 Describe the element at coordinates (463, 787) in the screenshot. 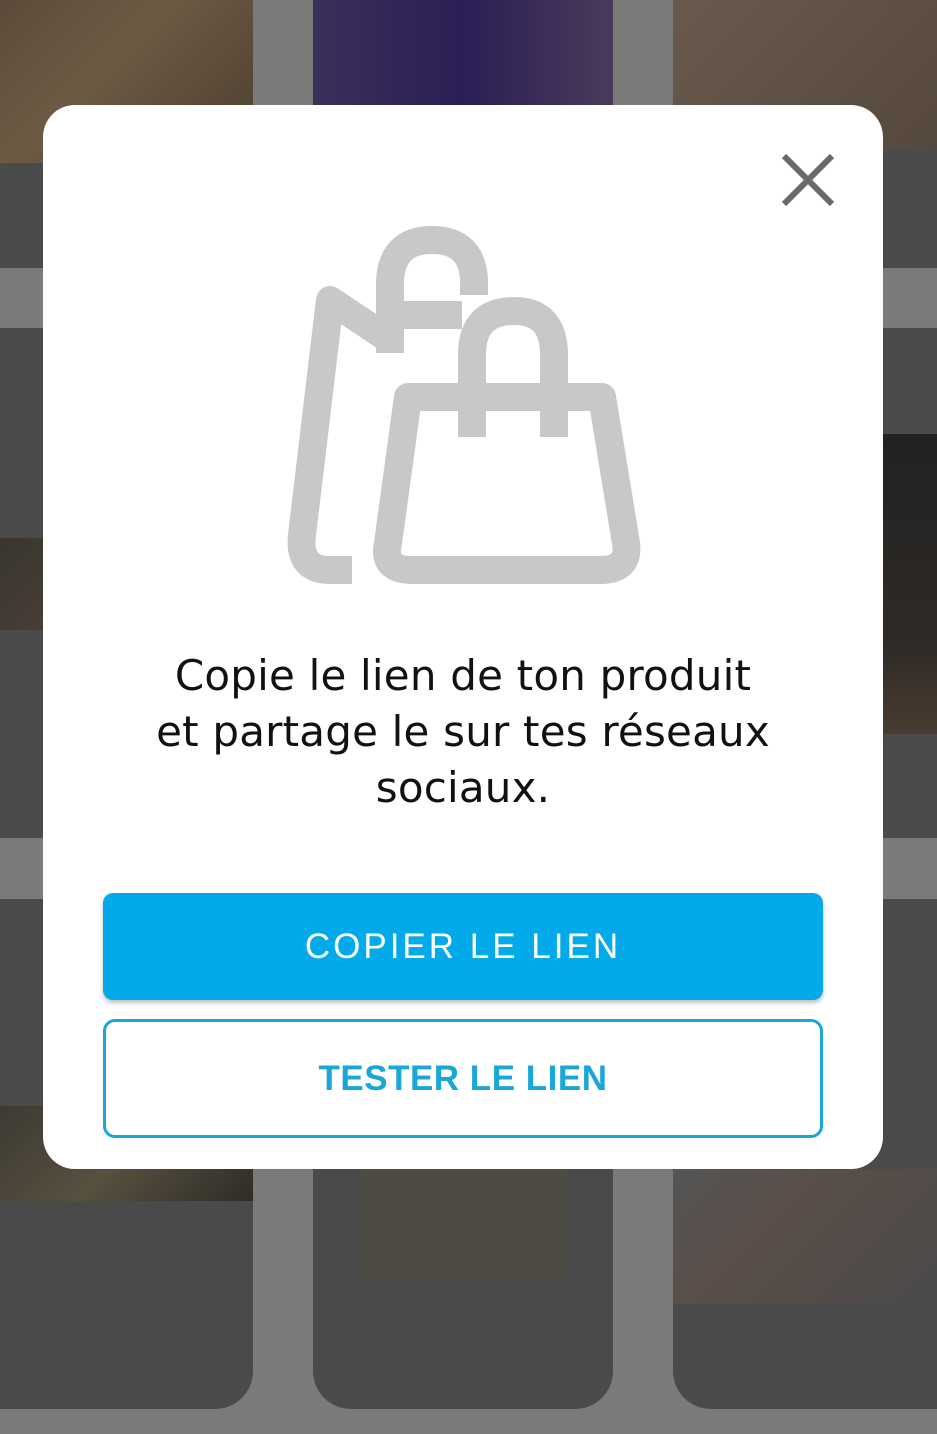

I see `message-line: sociaux.` at that location.